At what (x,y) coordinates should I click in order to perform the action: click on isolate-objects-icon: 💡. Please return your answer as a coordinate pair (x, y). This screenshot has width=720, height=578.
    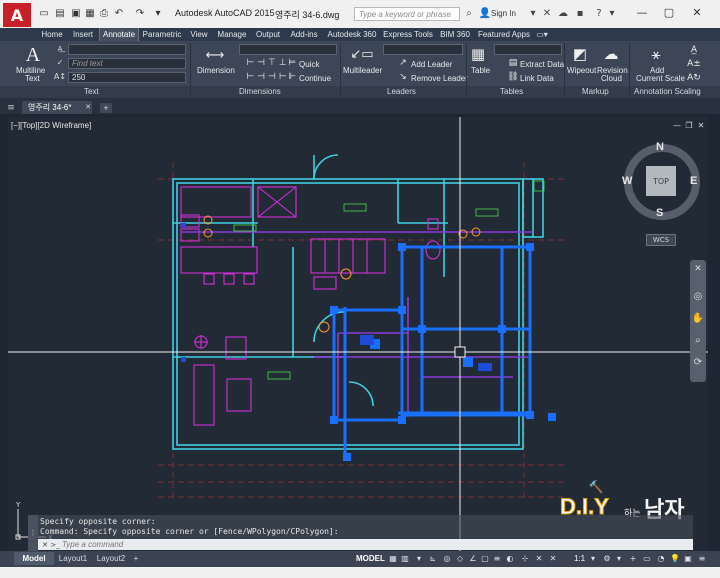
    Looking at the image, I should click on (675, 559).